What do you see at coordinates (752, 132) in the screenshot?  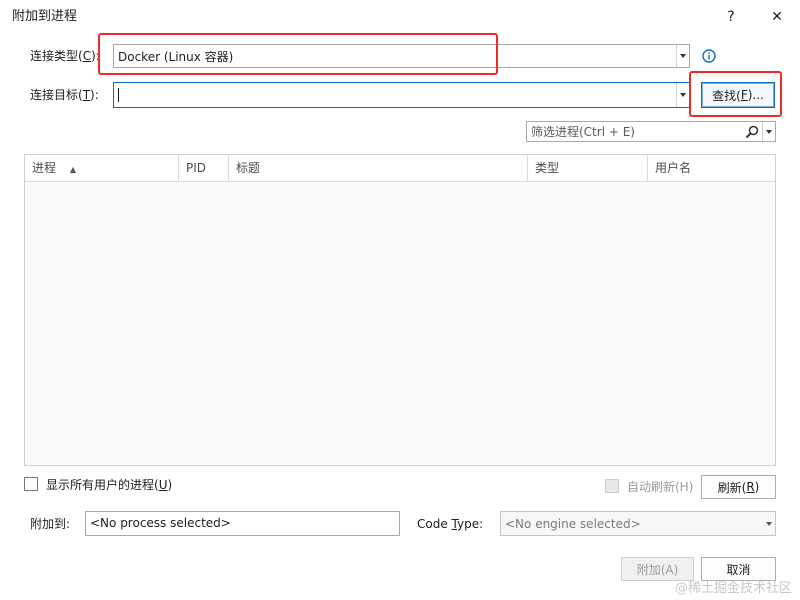 I see `search-icon` at bounding box center [752, 132].